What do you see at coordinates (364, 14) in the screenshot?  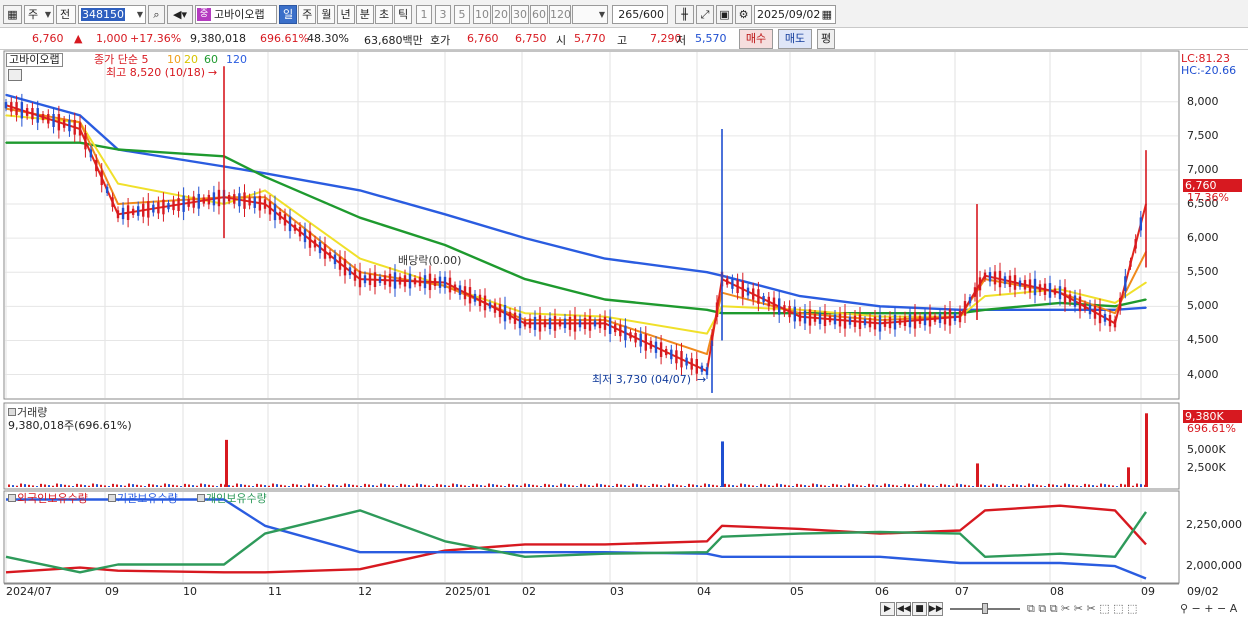 I see `interval-button-4: 분` at bounding box center [364, 14].